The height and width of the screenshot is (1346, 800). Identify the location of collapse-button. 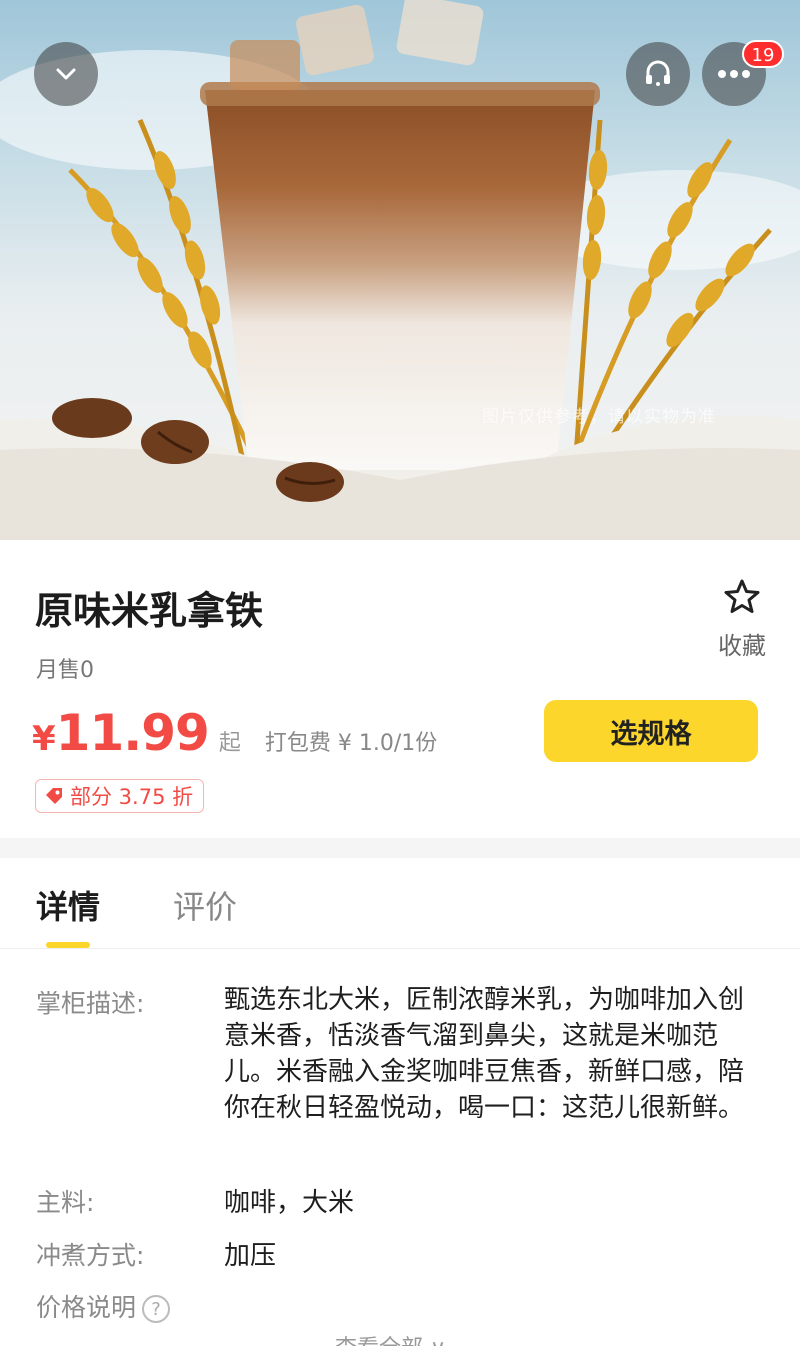
(66, 74).